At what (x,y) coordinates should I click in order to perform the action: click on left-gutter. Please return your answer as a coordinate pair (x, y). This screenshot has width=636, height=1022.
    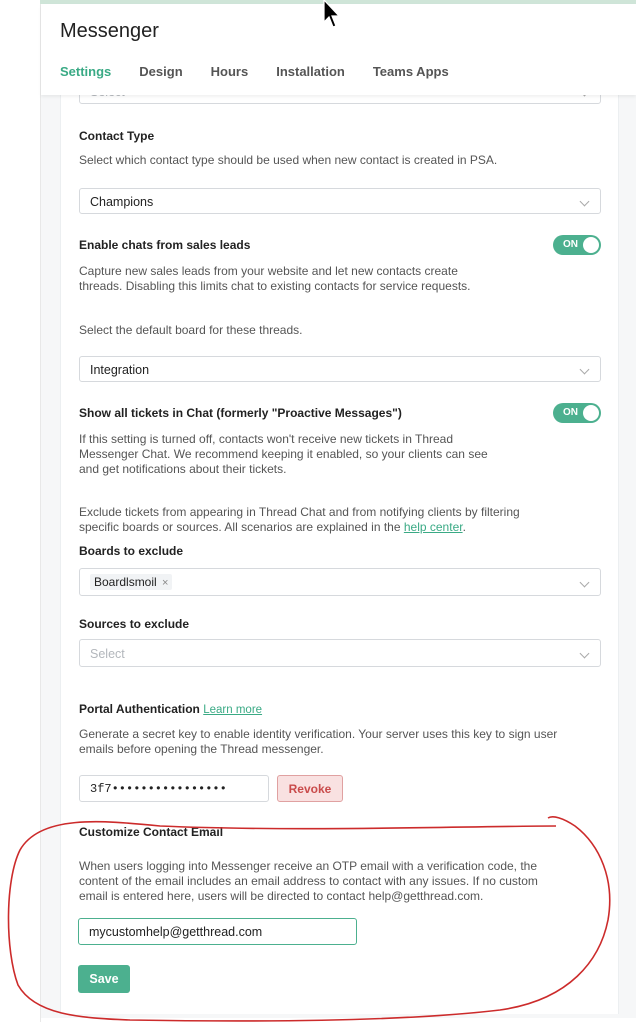
    Looking at the image, I should click on (20, 511).